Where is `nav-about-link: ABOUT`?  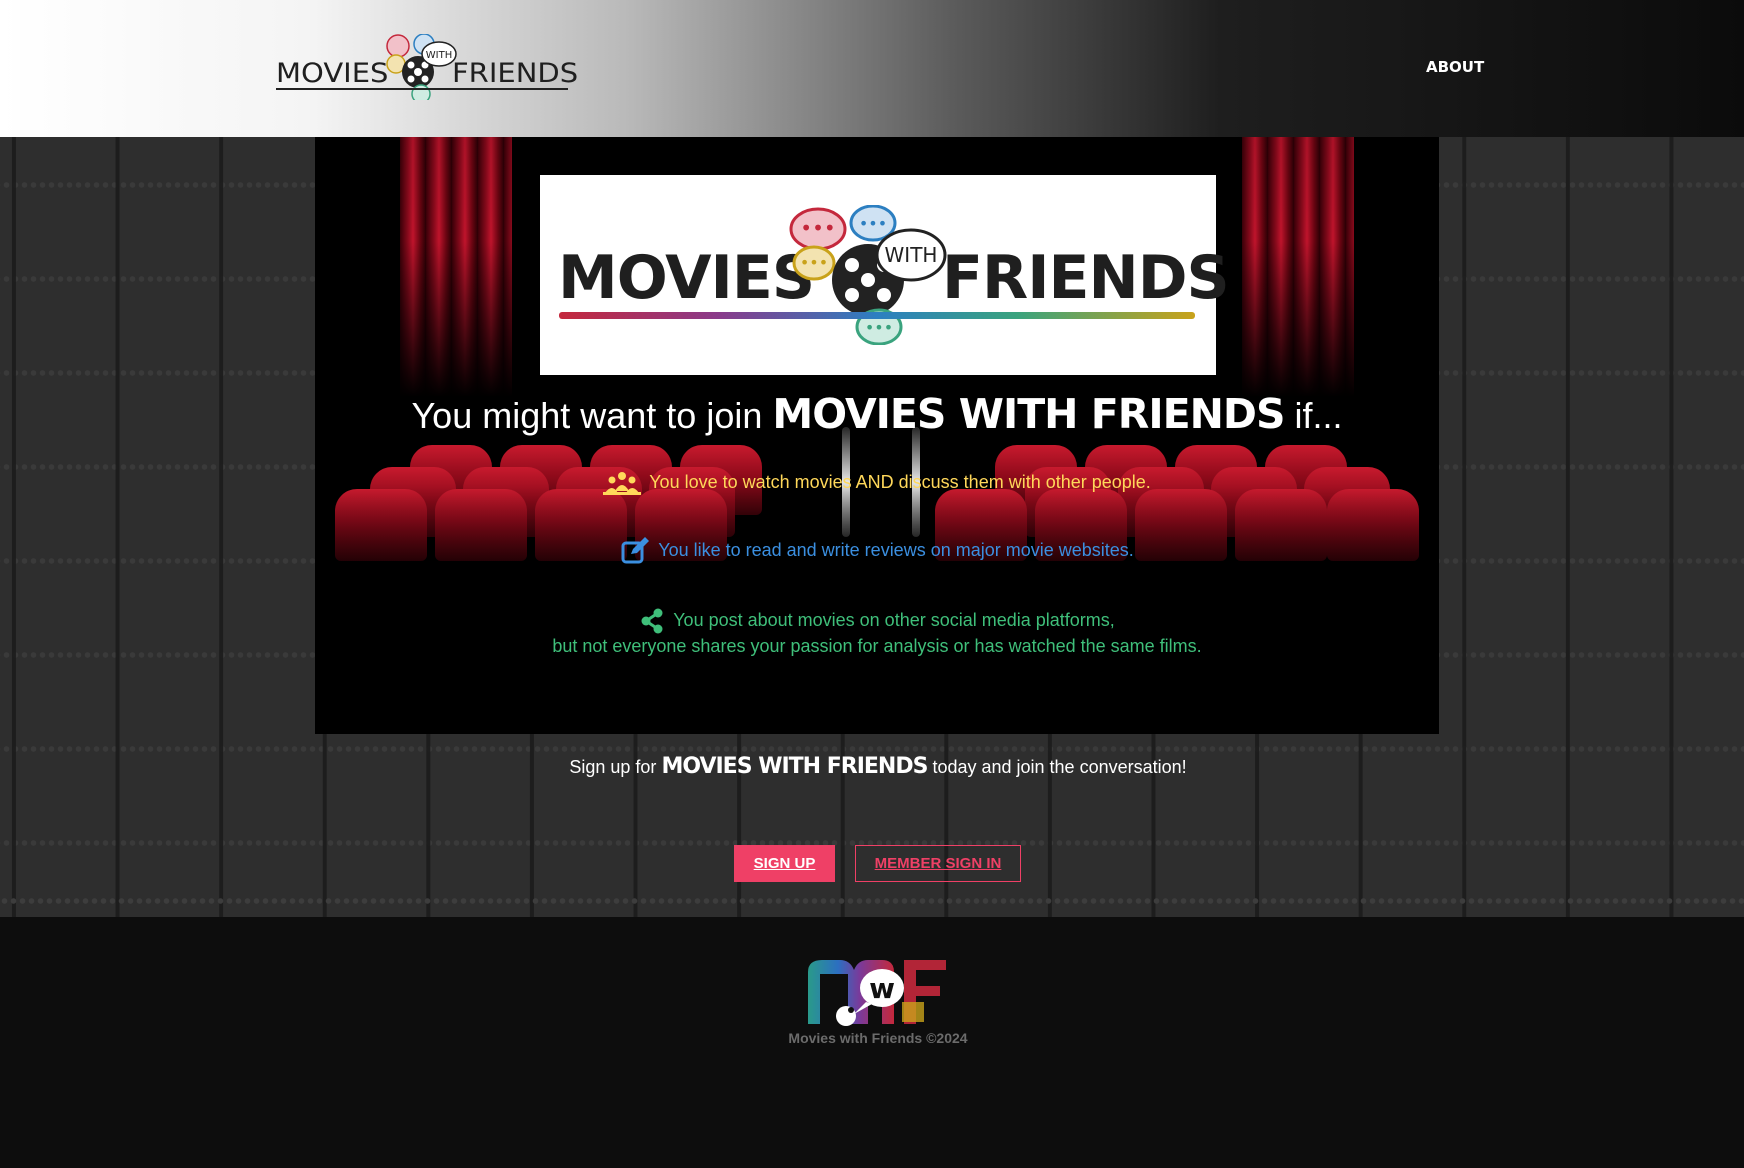 nav-about-link: ABOUT is located at coordinates (1455, 67).